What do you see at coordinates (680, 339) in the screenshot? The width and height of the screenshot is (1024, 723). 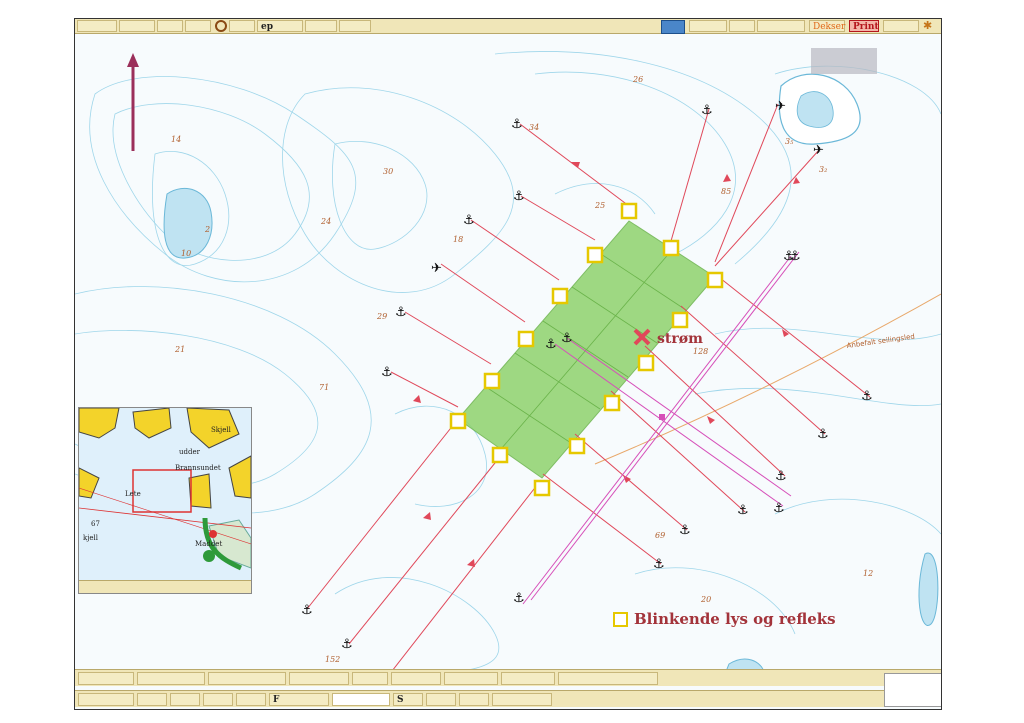 I see `current-label: strøm` at bounding box center [680, 339].